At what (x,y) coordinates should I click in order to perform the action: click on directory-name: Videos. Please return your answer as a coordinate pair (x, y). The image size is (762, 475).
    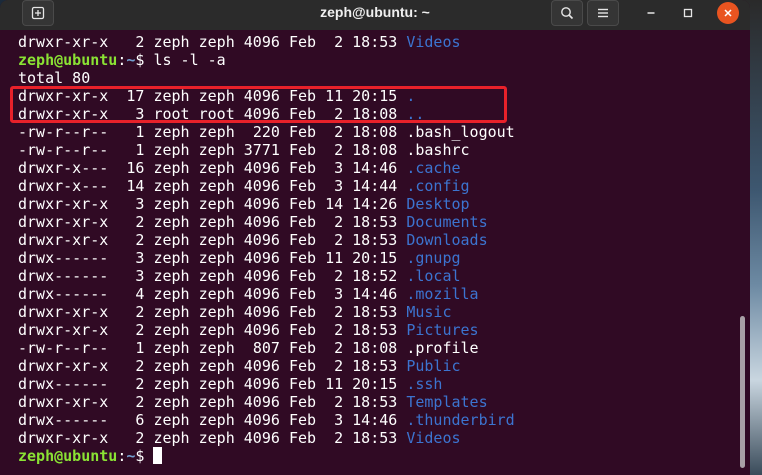
    Looking at the image, I should click on (433, 438).